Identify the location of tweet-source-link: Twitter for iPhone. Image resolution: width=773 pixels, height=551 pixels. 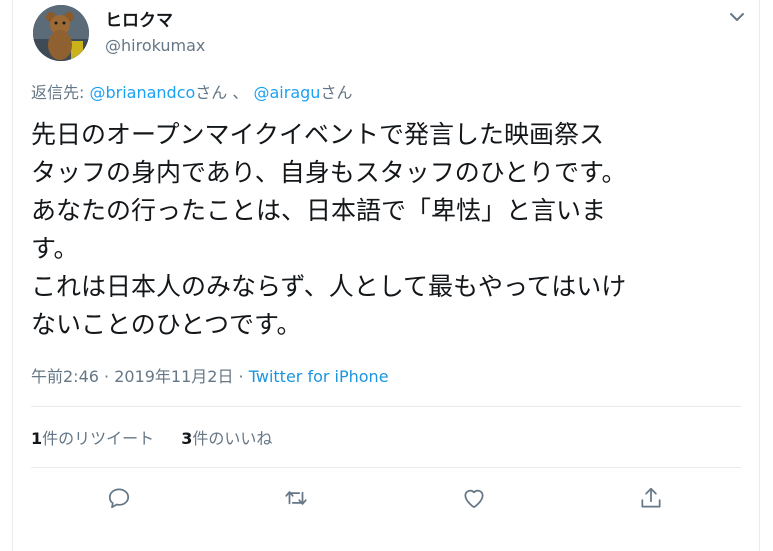
(319, 376).